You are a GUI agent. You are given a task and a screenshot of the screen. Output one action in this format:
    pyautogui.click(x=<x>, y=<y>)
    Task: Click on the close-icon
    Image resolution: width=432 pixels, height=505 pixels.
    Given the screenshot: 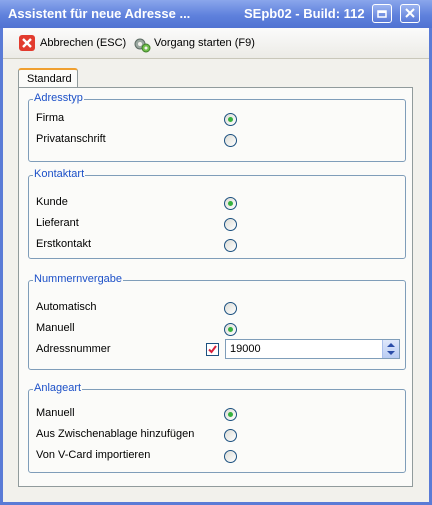 What is the action you would take?
    pyautogui.click(x=410, y=13)
    